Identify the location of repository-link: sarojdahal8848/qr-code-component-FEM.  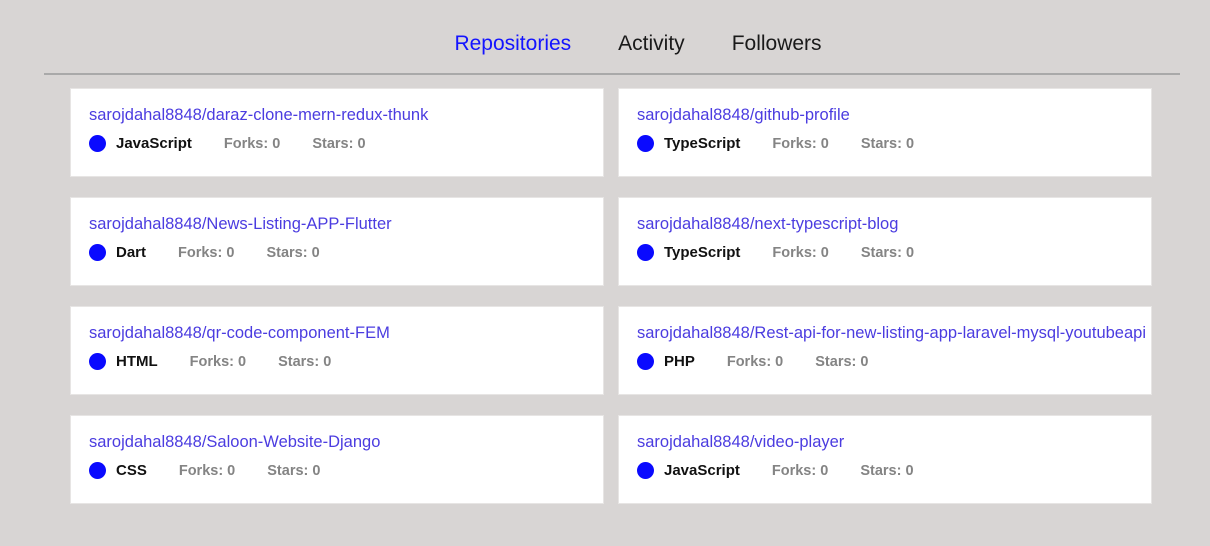
(337, 333).